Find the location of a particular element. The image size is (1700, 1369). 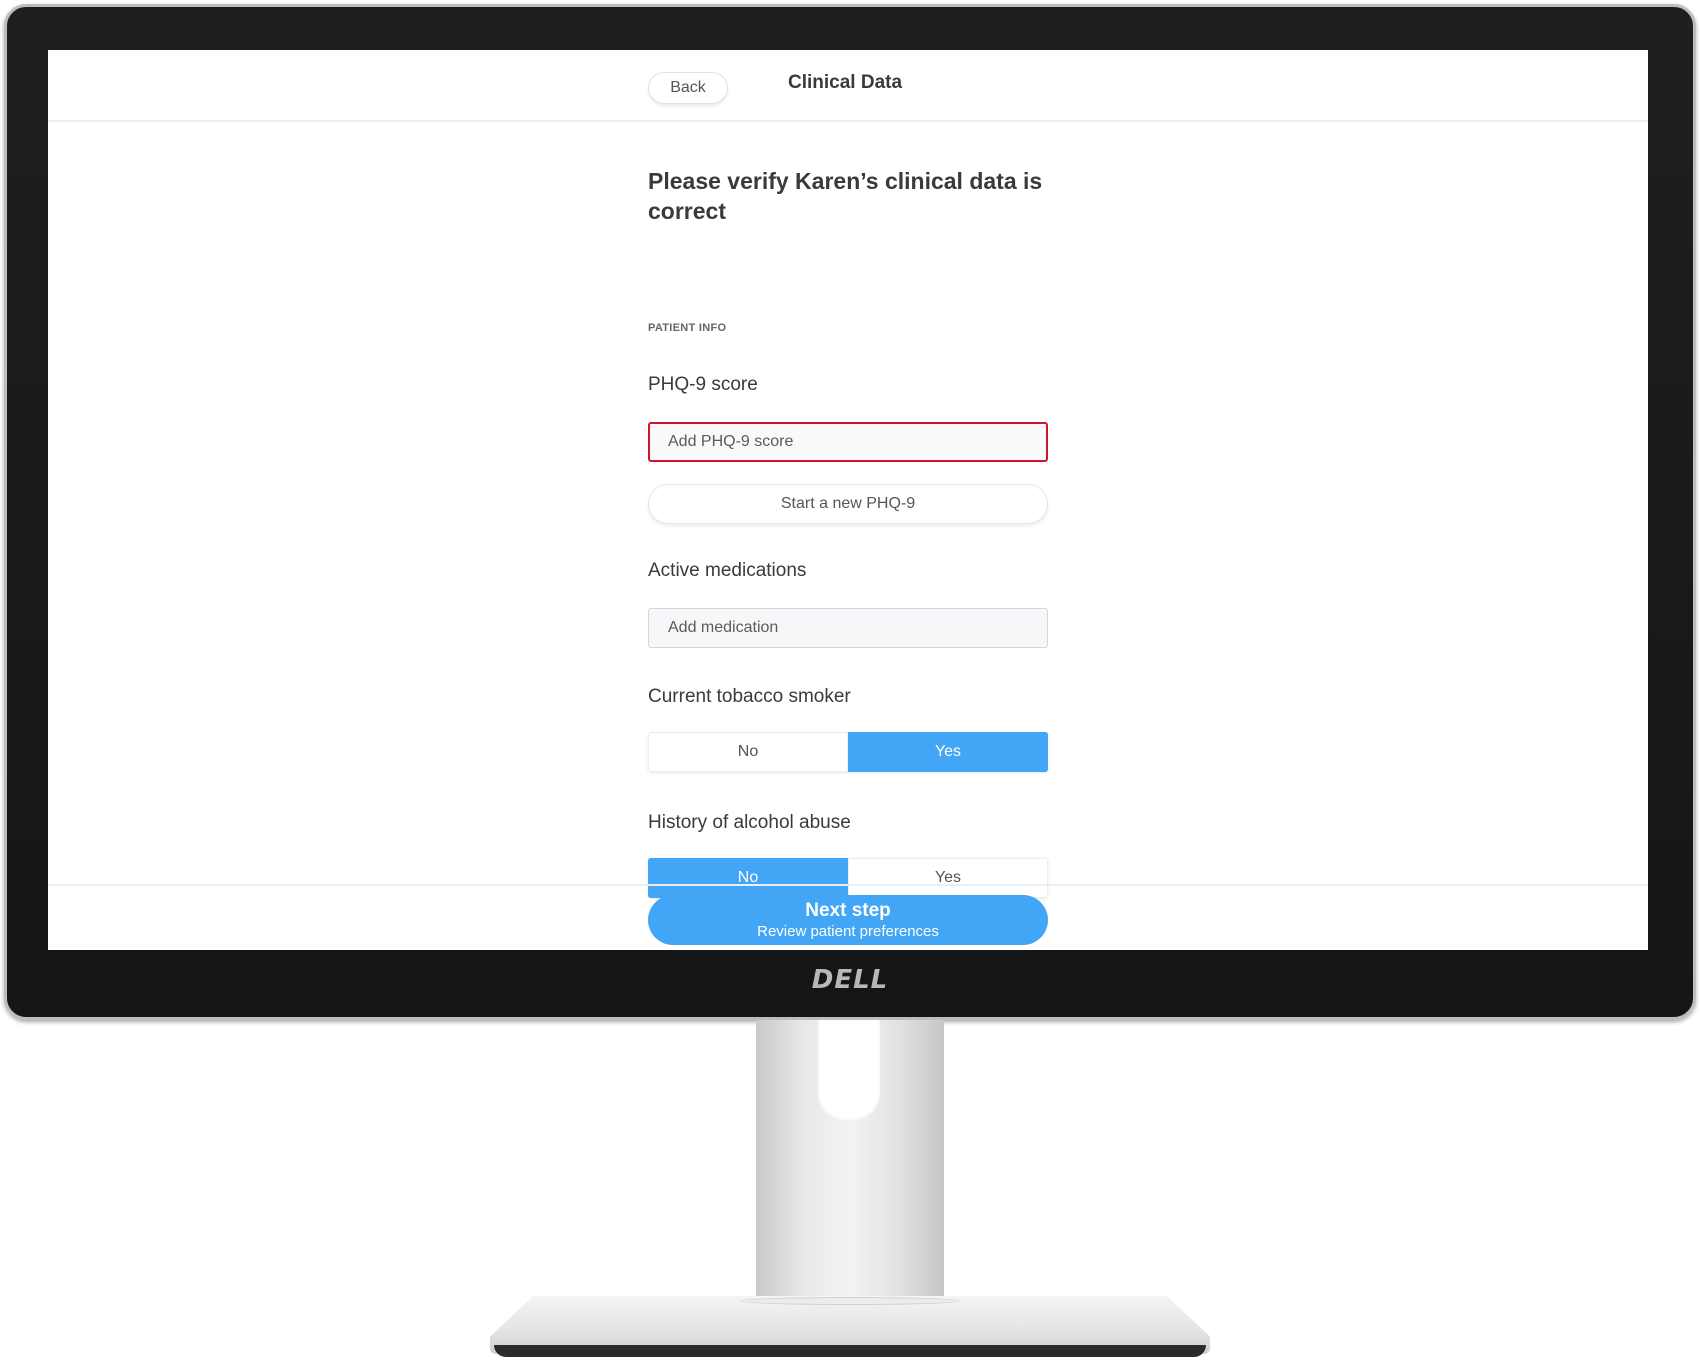

phq9-score-input is located at coordinates (848, 442).